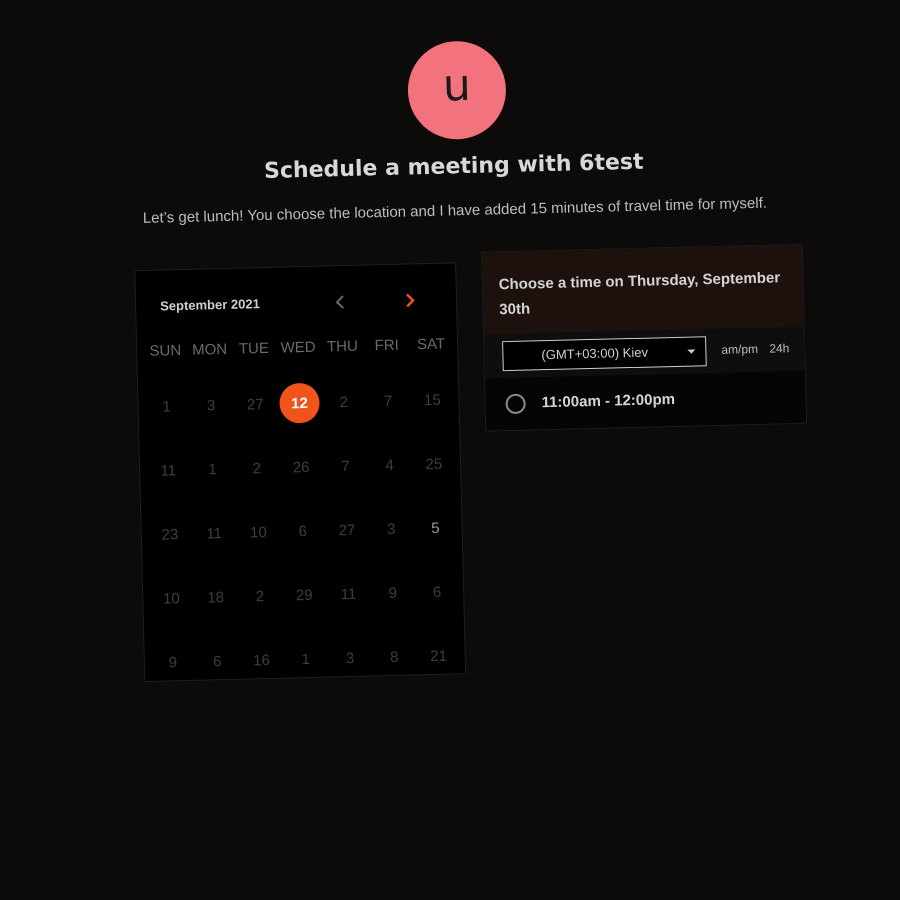  I want to click on calendar-day: 21, so click(439, 655).